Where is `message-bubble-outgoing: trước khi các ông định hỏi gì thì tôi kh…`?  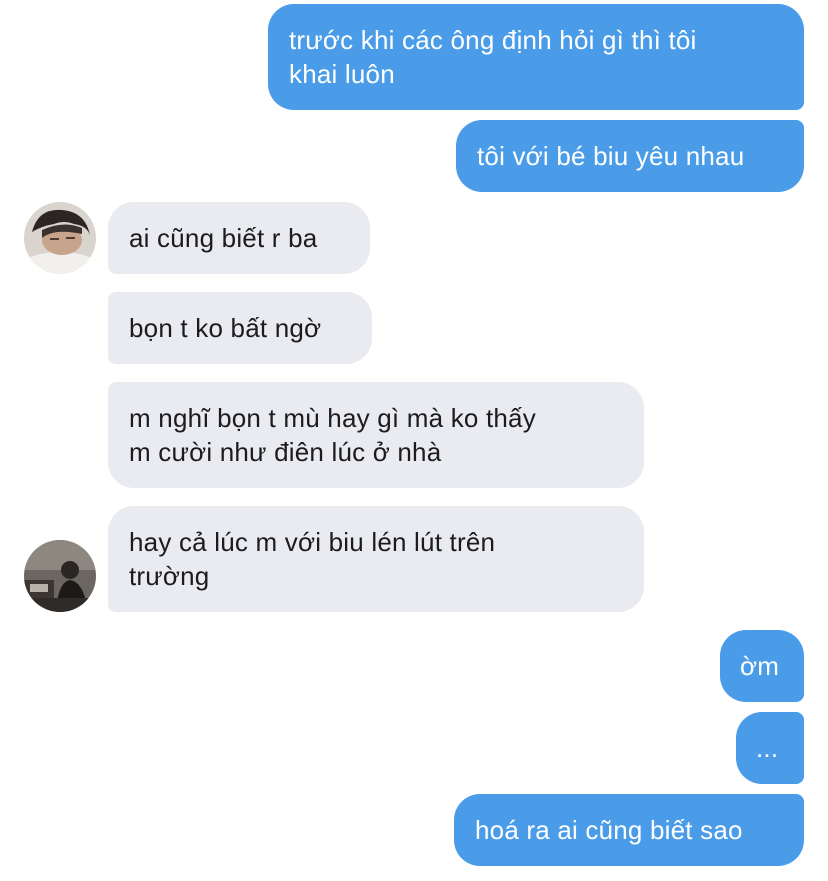 message-bubble-outgoing: trước khi các ông định hỏi gì thì tôi kh… is located at coordinates (536, 57).